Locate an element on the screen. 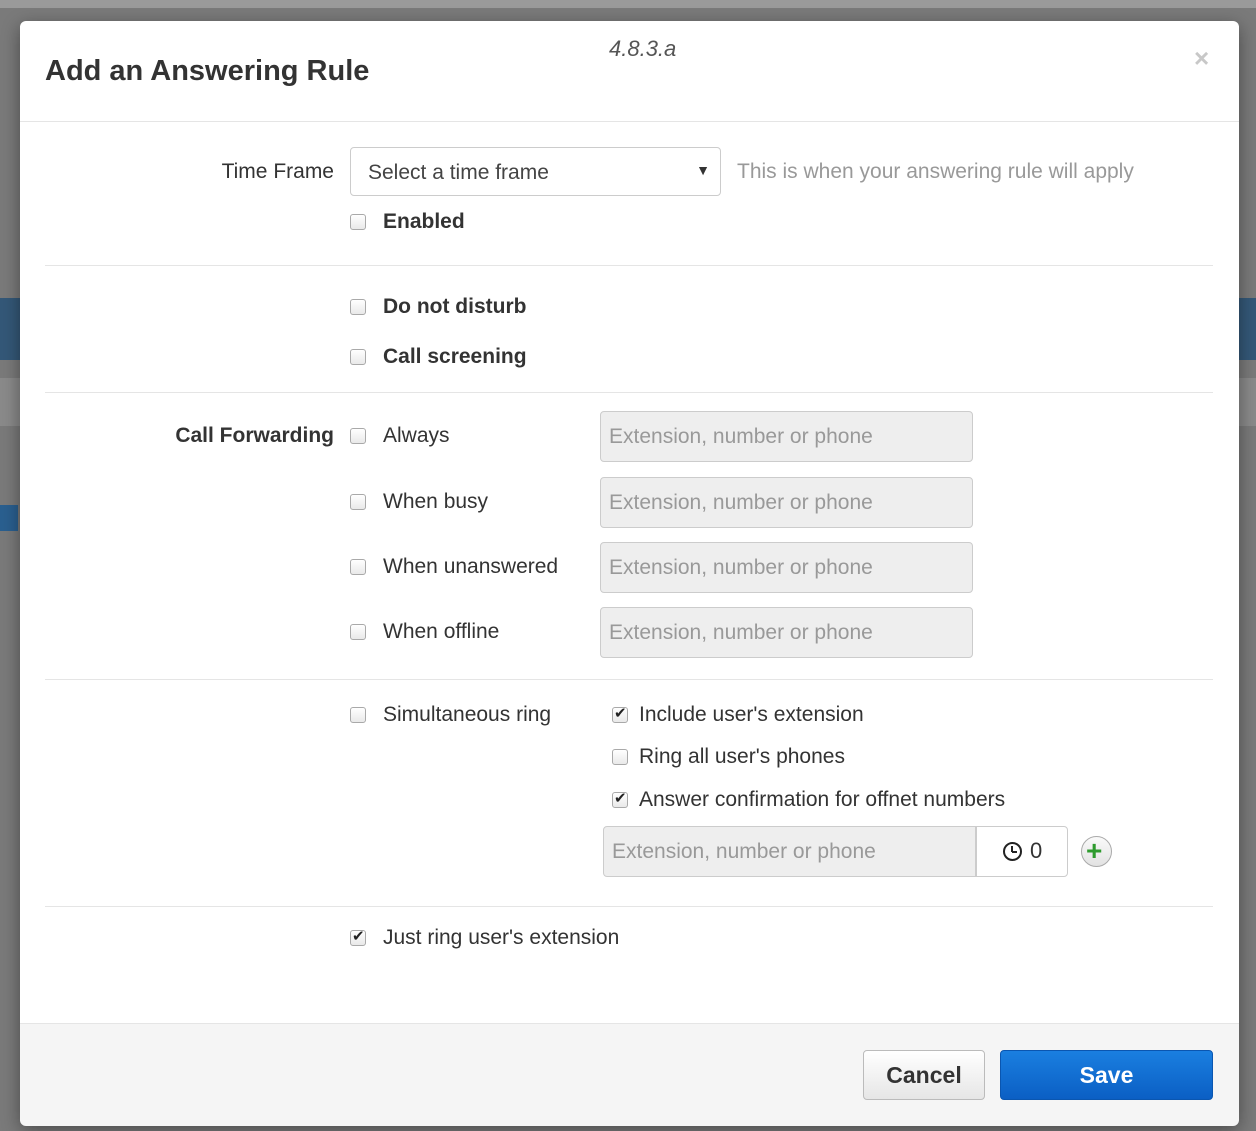 Image resolution: width=1256 pixels, height=1131 pixels. answer-confirmation-label: Answer confirmation for offnet numbers is located at coordinates (822, 799).